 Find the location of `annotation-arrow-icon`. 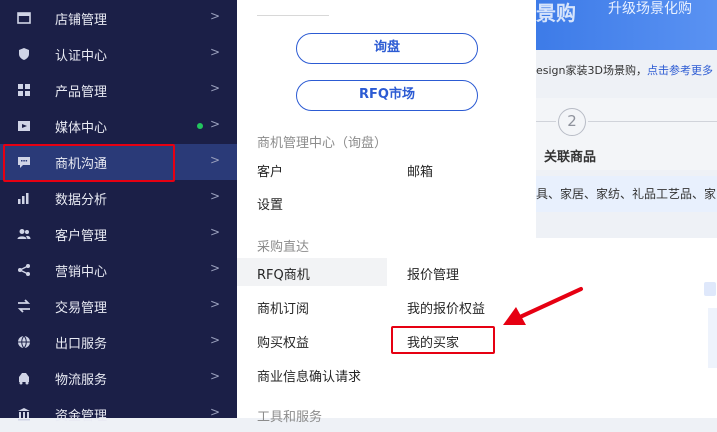

annotation-arrow-icon is located at coordinates (543, 306).